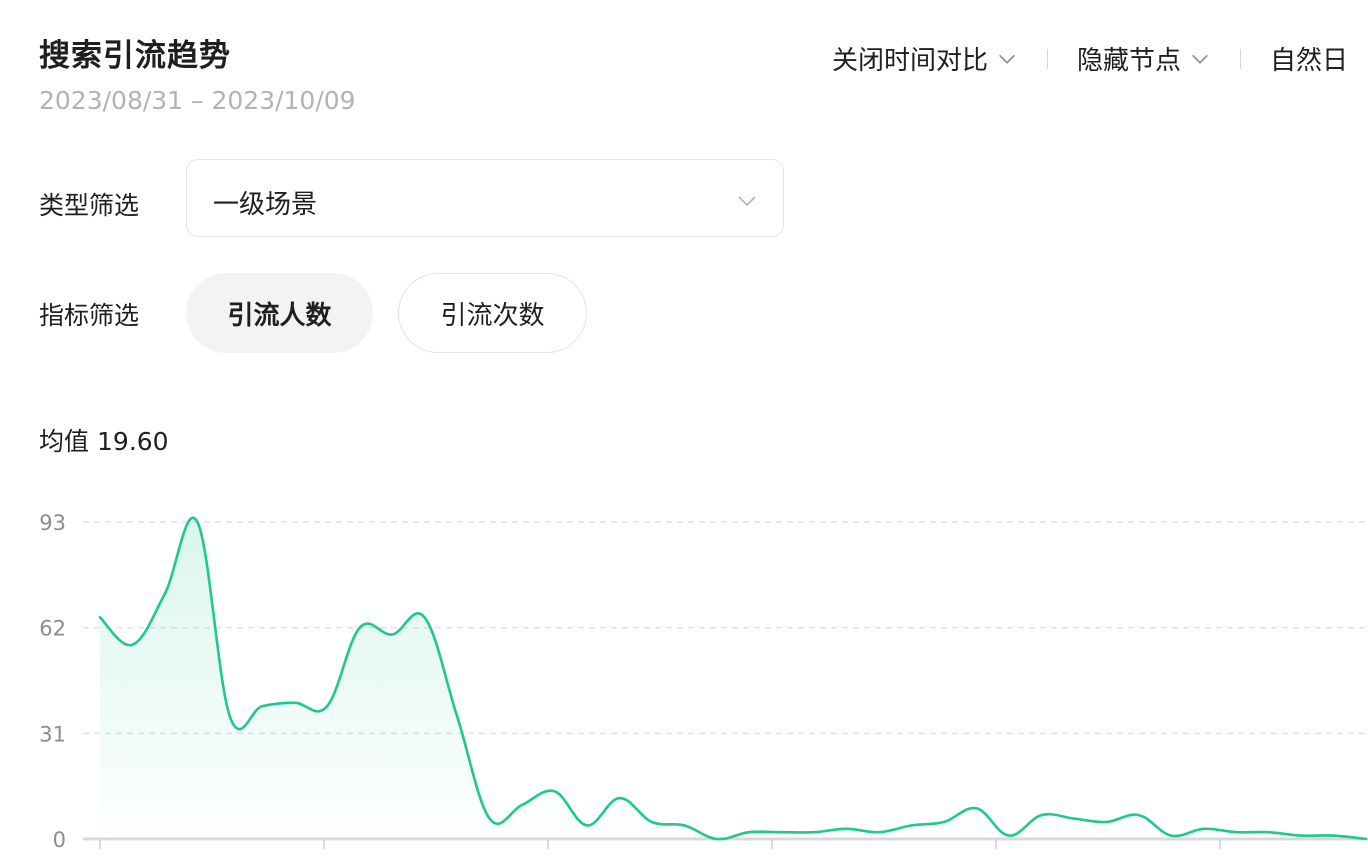 This screenshot has height=856, width=1368. Describe the element at coordinates (492, 313) in the screenshot. I see `metric-option-visits: 引流次数` at that location.